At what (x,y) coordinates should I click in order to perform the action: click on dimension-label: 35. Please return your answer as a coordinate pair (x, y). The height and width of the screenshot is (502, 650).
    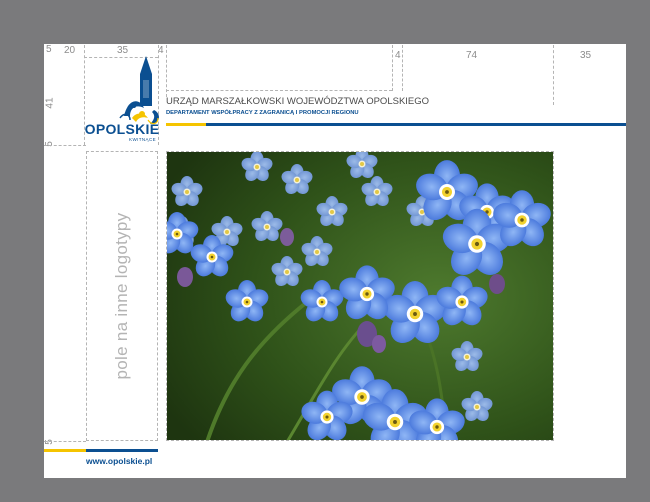
    Looking at the image, I should click on (586, 55).